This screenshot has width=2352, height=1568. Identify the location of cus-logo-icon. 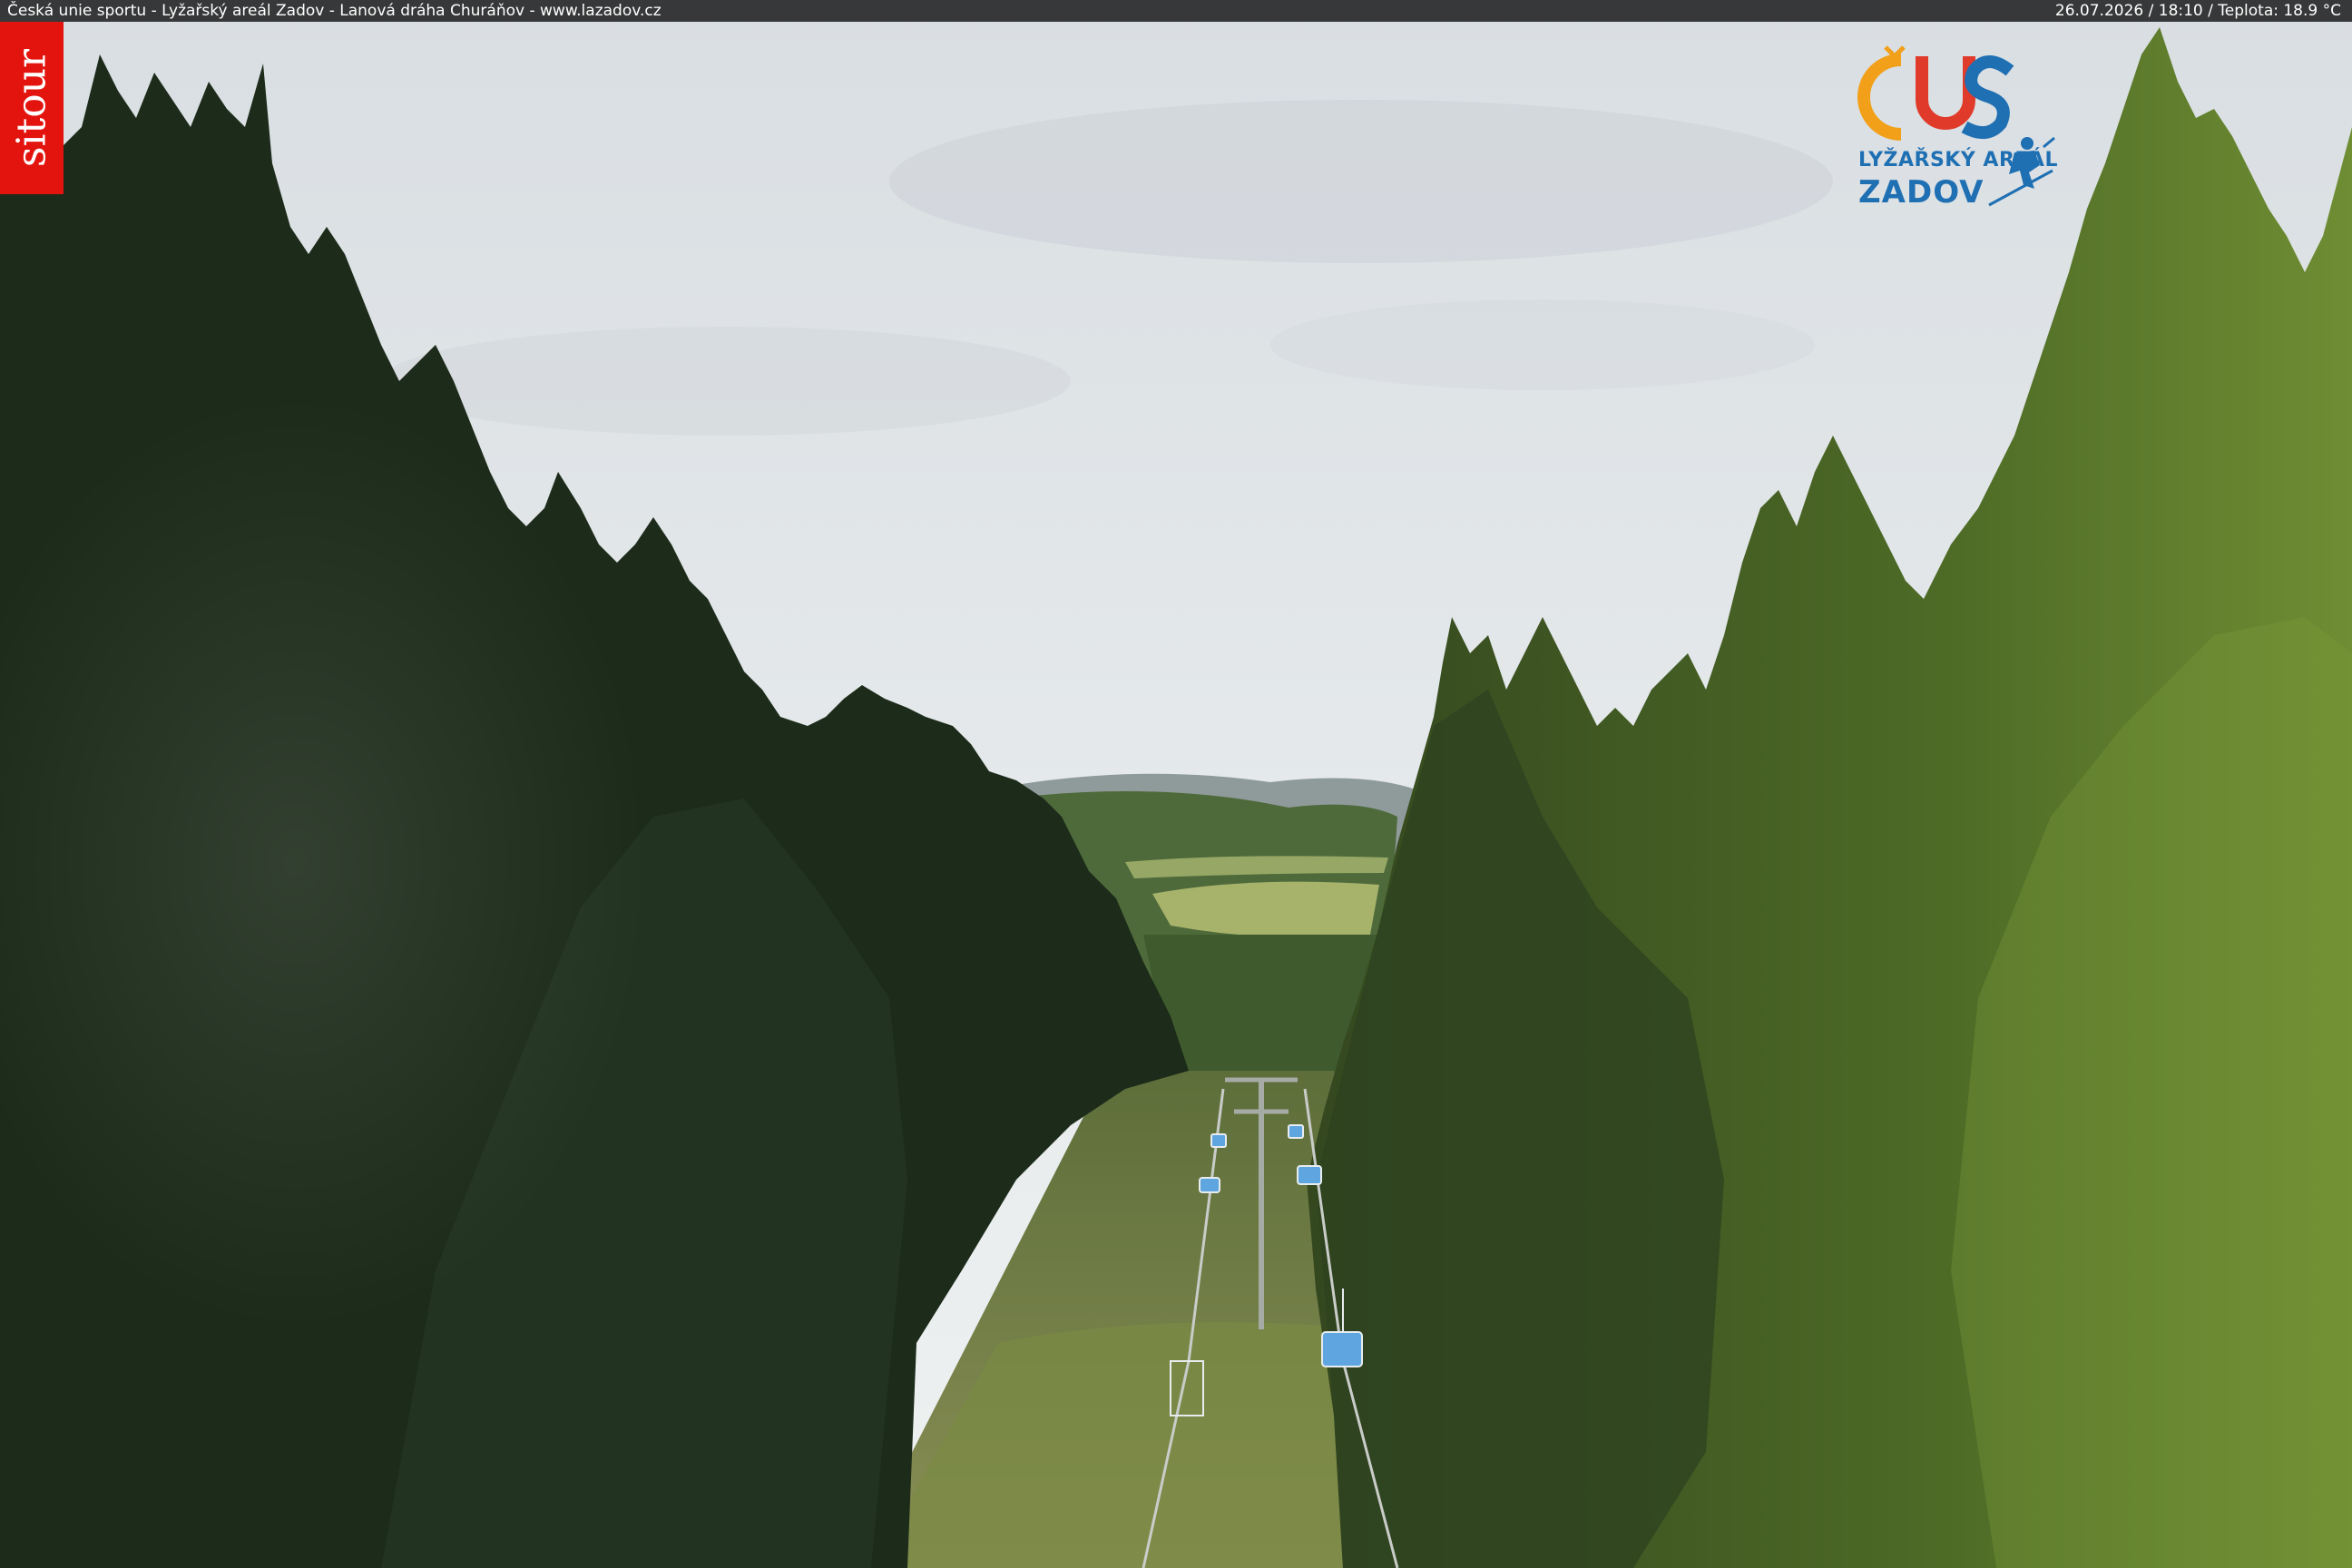
(1935, 93).